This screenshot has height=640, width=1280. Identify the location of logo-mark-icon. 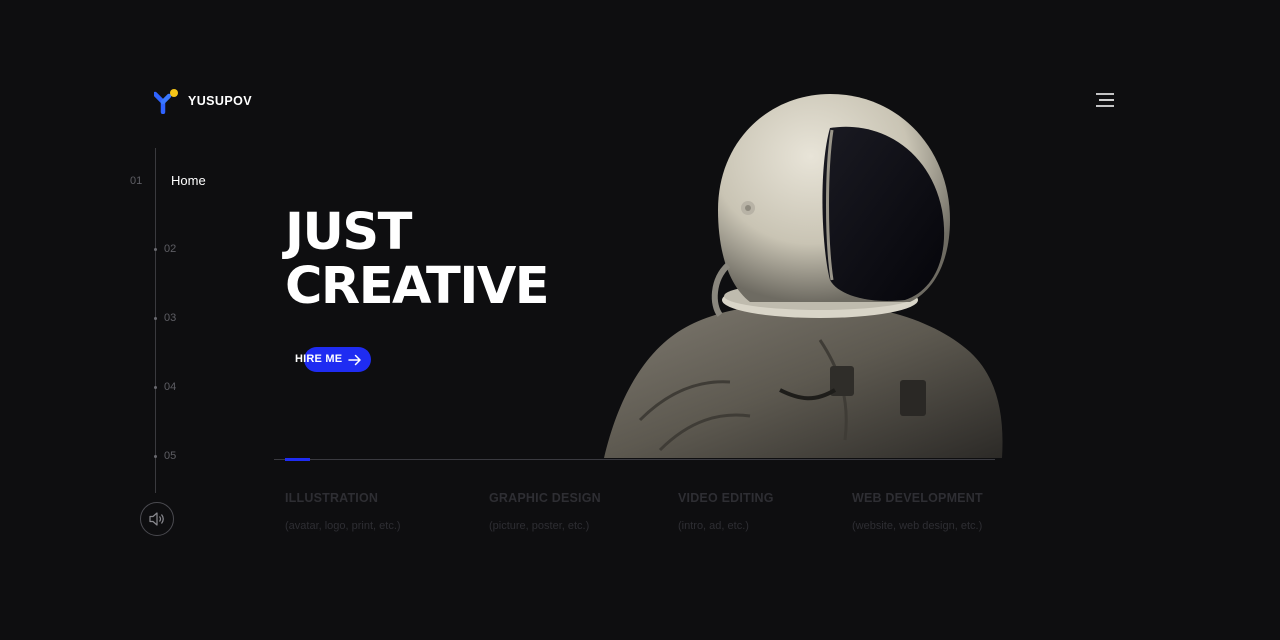
(166, 101).